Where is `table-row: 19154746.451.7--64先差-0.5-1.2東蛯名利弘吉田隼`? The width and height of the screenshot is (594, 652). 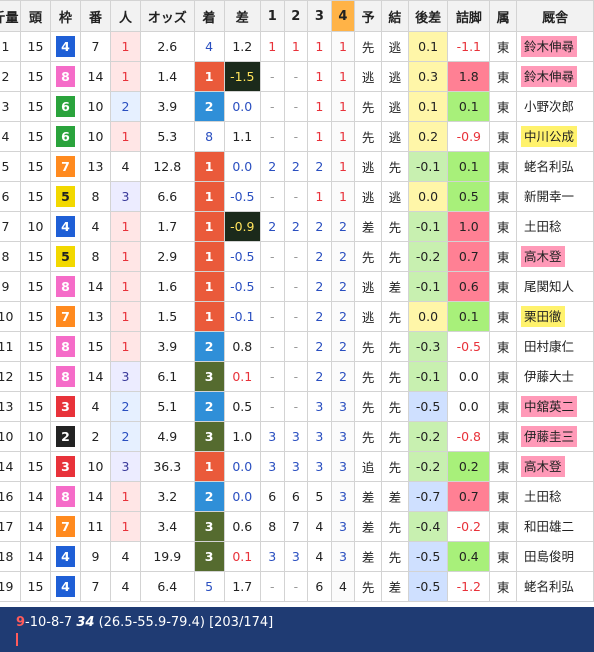
table-row: 19154746.451.7--64先差-0.5-1.2東蛯名利弘吉田隼 is located at coordinates (297, 586).